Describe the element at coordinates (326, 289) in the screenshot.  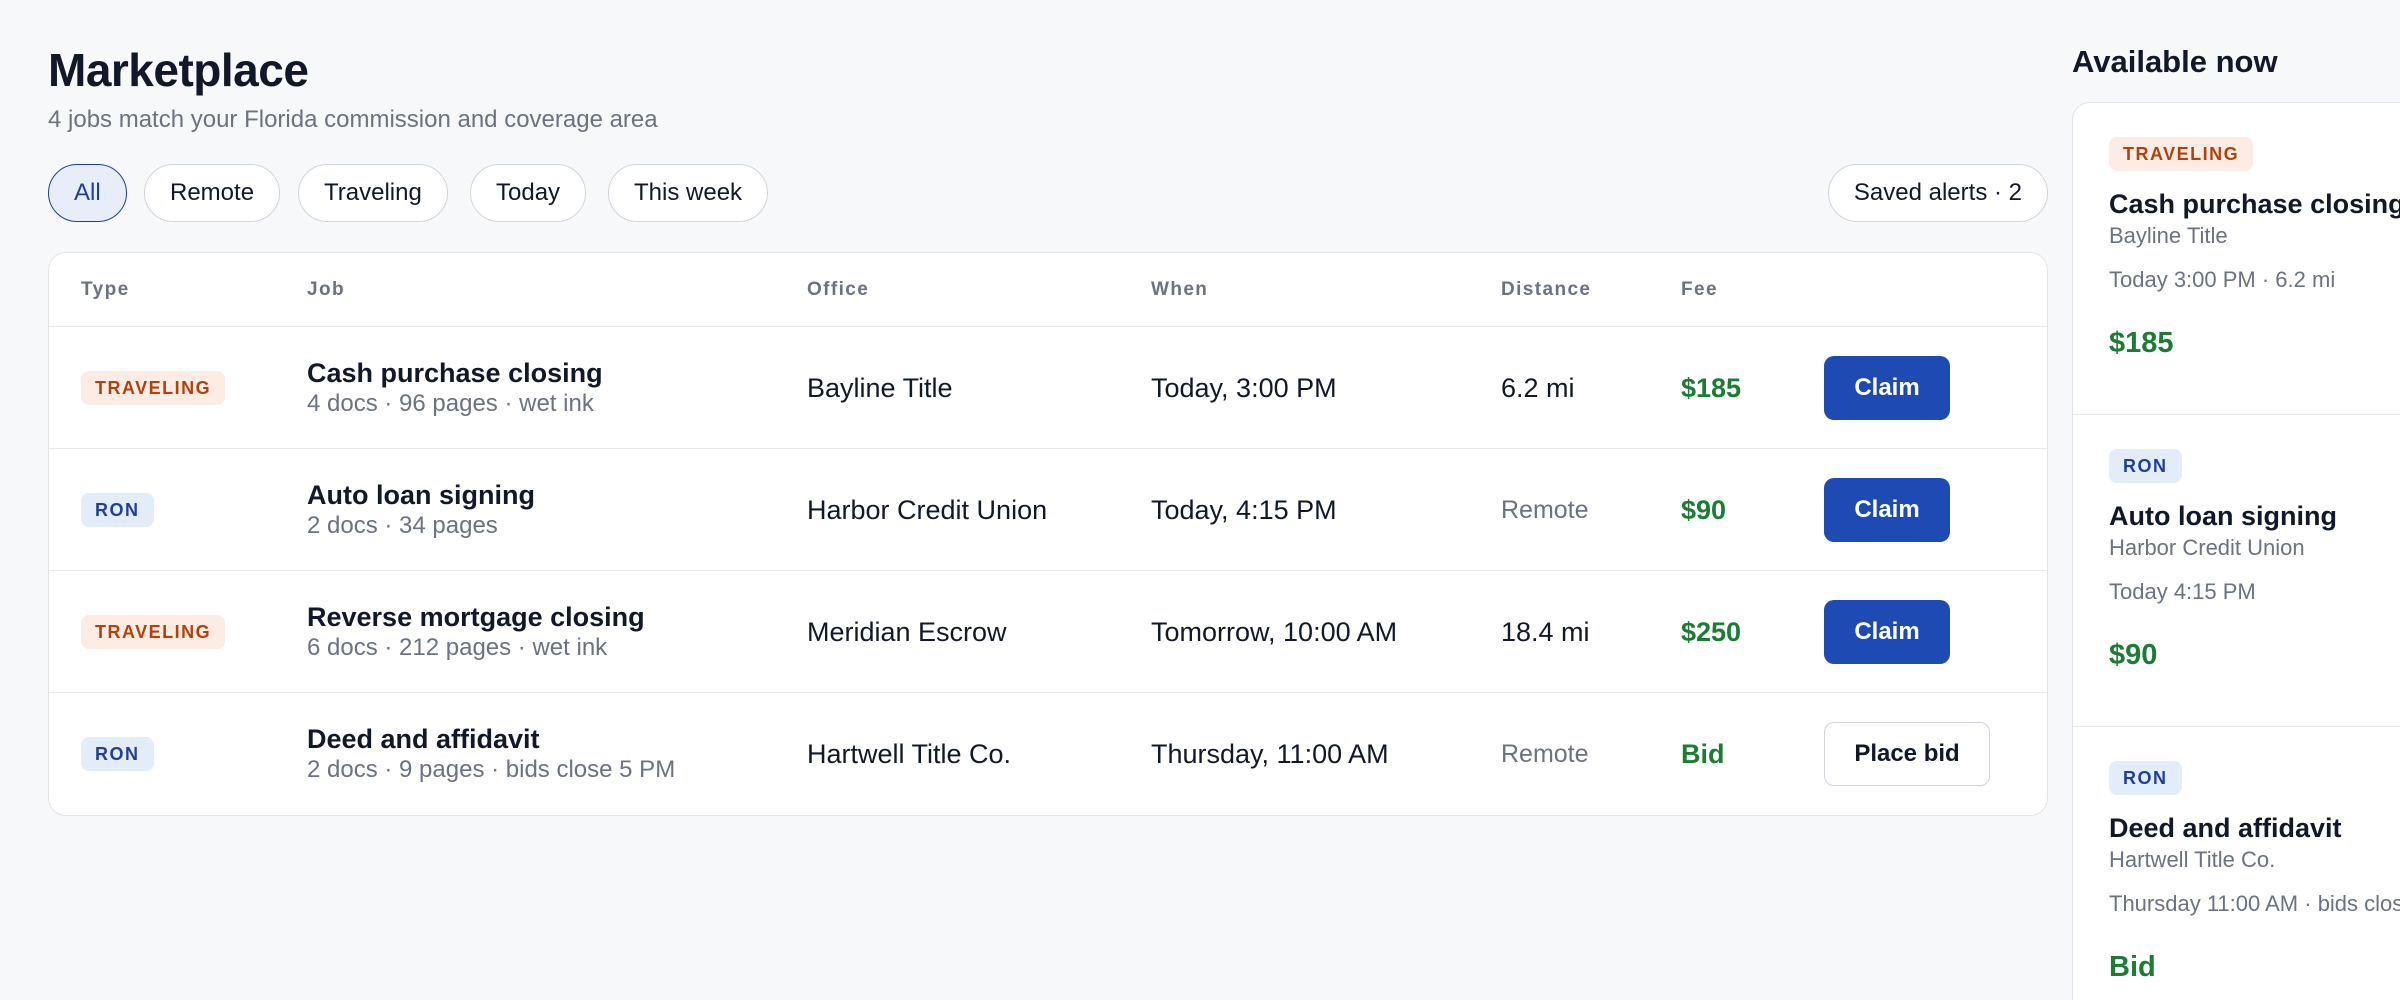
I see `column-header-job: Job` at that location.